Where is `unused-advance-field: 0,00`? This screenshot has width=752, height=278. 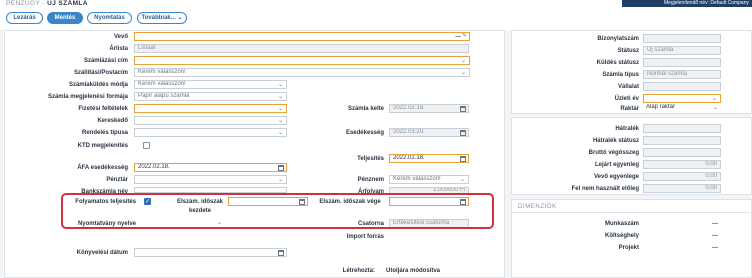
unused-advance-field: 0,00 is located at coordinates (682, 188).